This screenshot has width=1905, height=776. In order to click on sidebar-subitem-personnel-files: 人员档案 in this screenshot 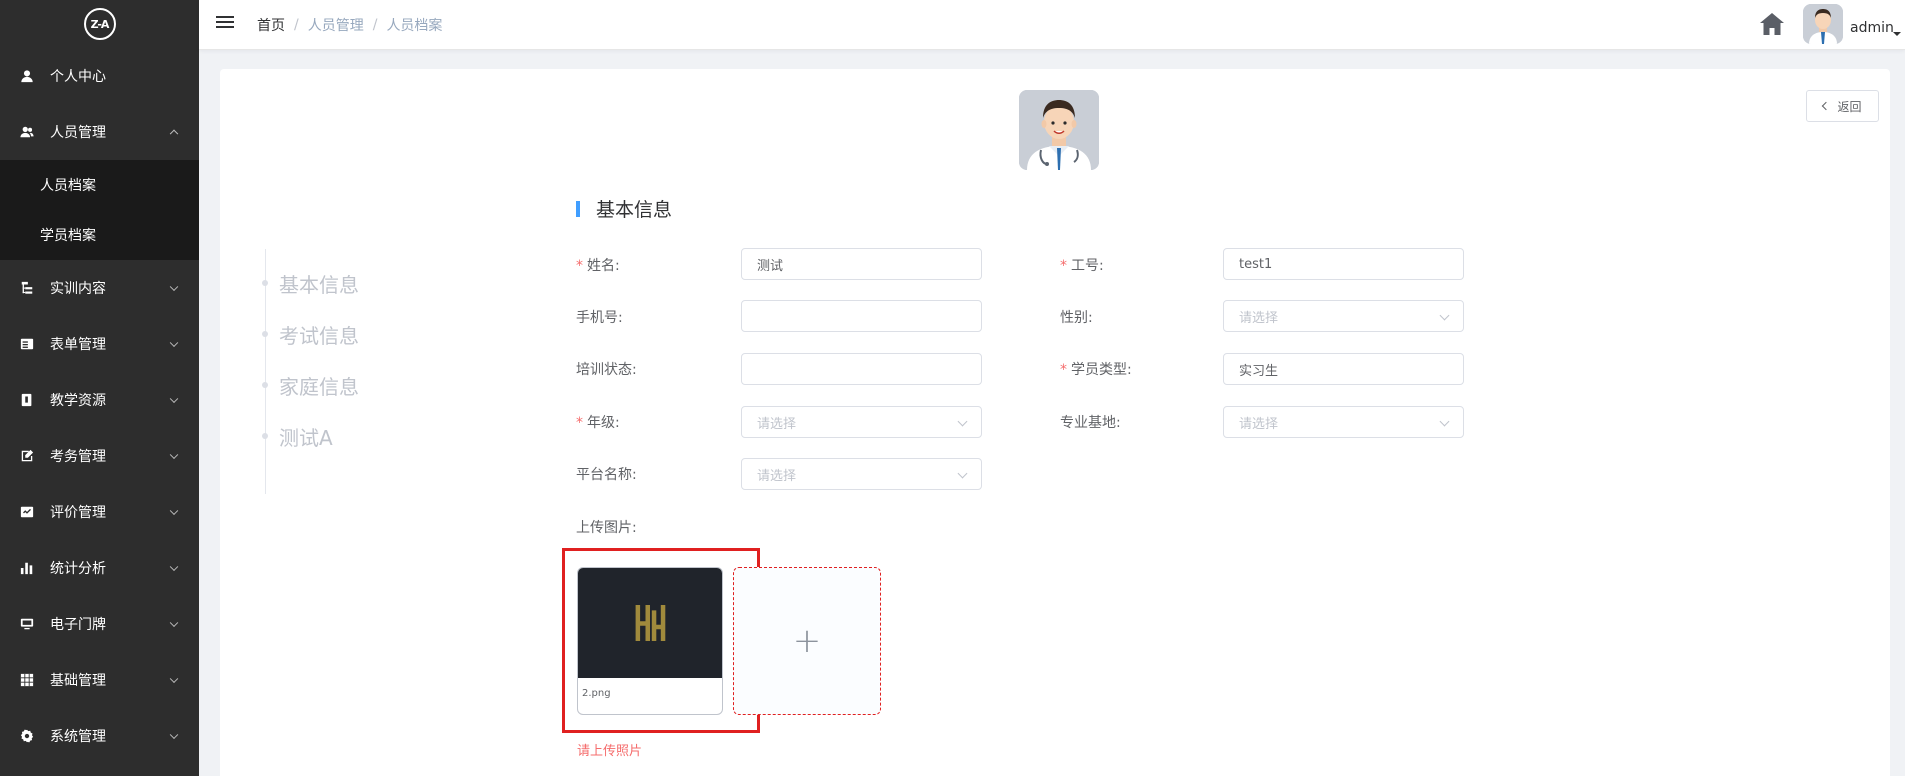, I will do `click(99, 185)`.